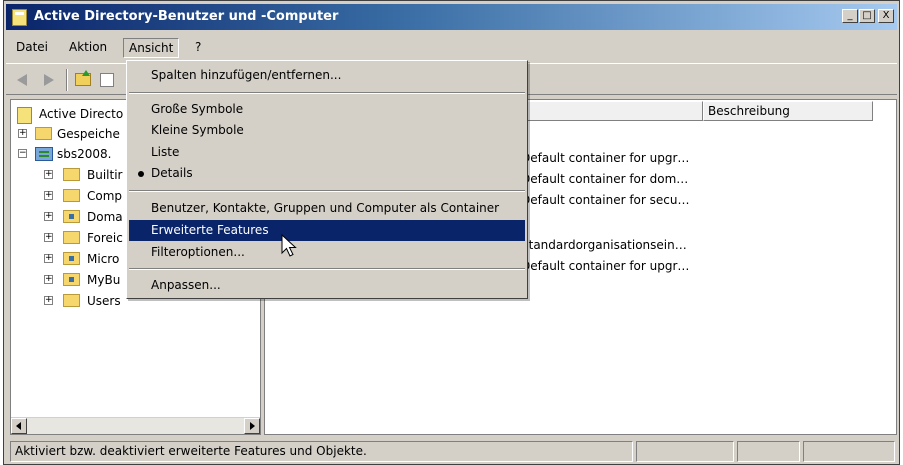  I want to click on forward-arrow-icon, so click(49, 80).